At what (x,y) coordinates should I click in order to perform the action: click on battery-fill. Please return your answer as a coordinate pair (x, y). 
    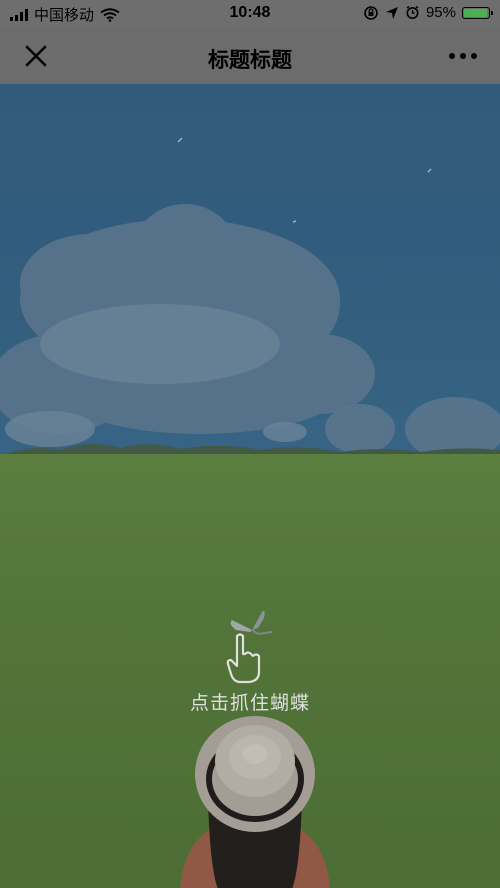
    Looking at the image, I should click on (475, 12).